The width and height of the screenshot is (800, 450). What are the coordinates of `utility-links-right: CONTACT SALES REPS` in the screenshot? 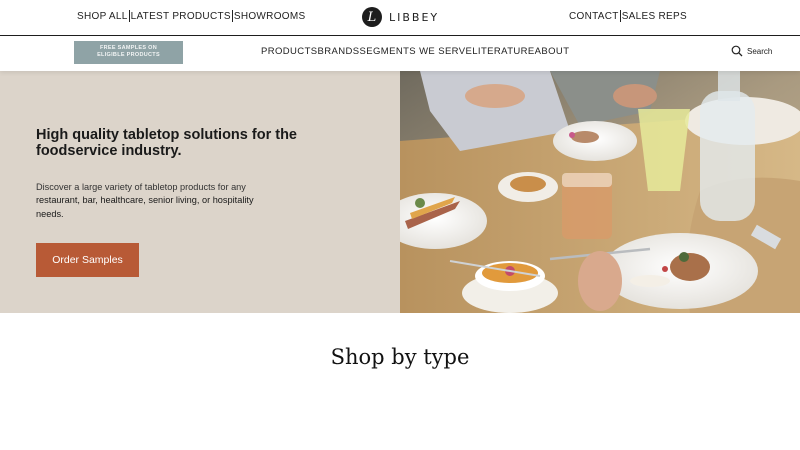 It's located at (628, 16).